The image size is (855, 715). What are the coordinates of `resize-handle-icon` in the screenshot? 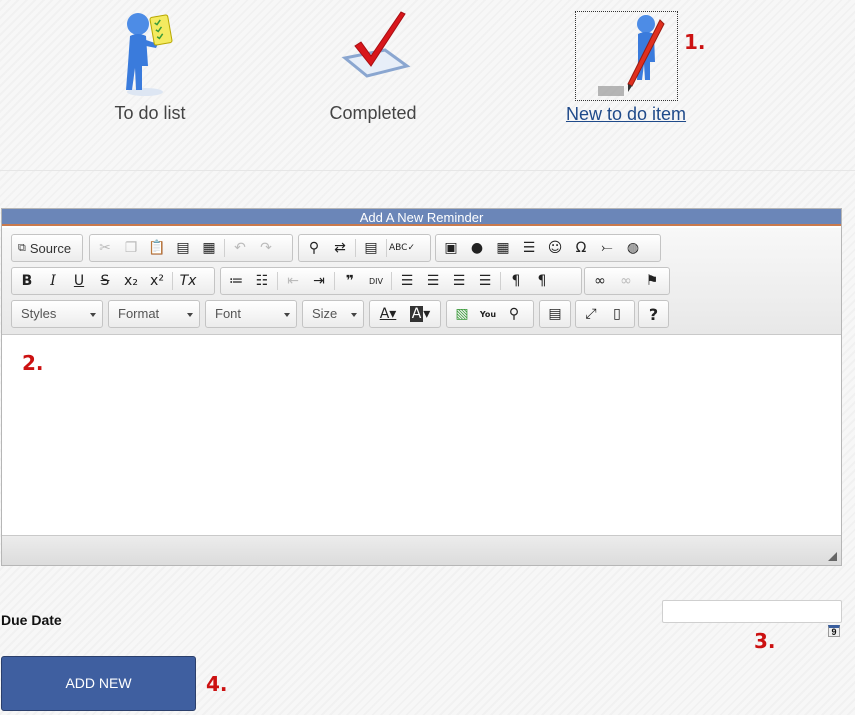 It's located at (832, 556).